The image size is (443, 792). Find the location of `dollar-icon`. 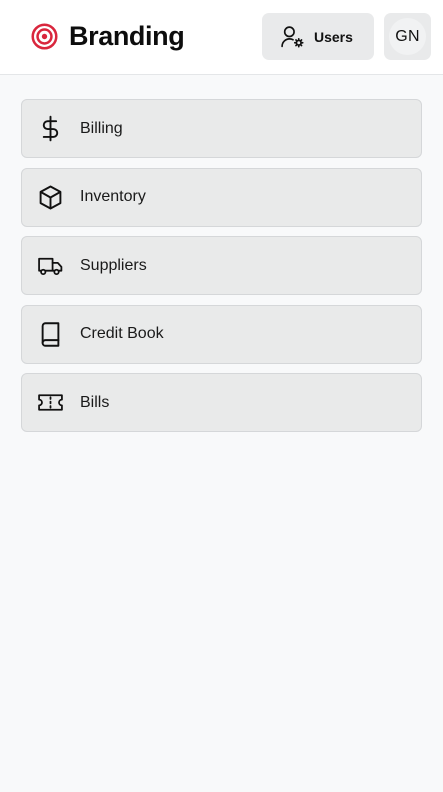

dollar-icon is located at coordinates (50, 128).